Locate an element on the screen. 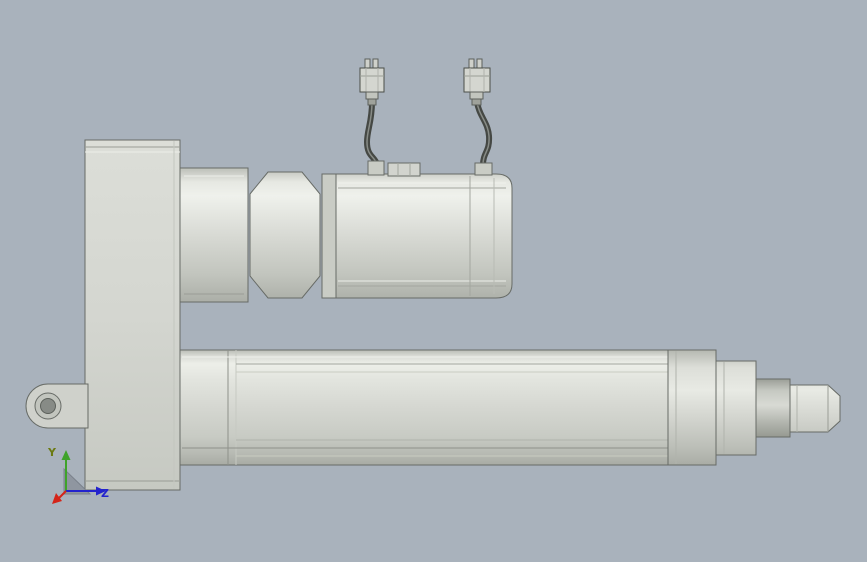  end-cap is located at coordinates (692, 407).